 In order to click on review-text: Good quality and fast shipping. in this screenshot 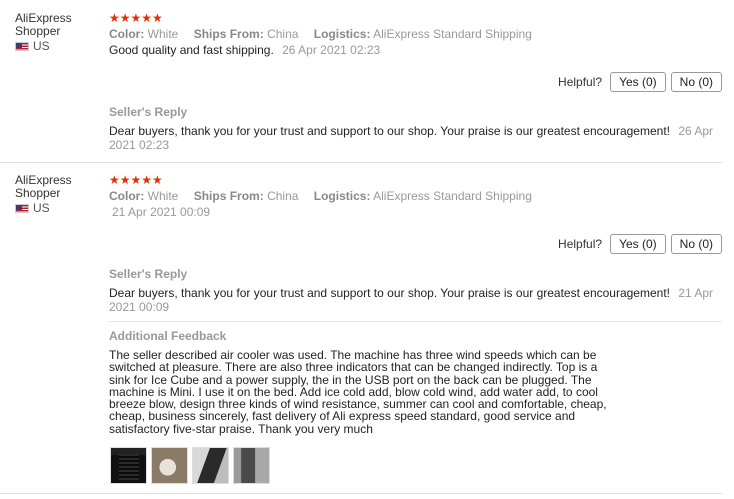, I will do `click(191, 50)`.